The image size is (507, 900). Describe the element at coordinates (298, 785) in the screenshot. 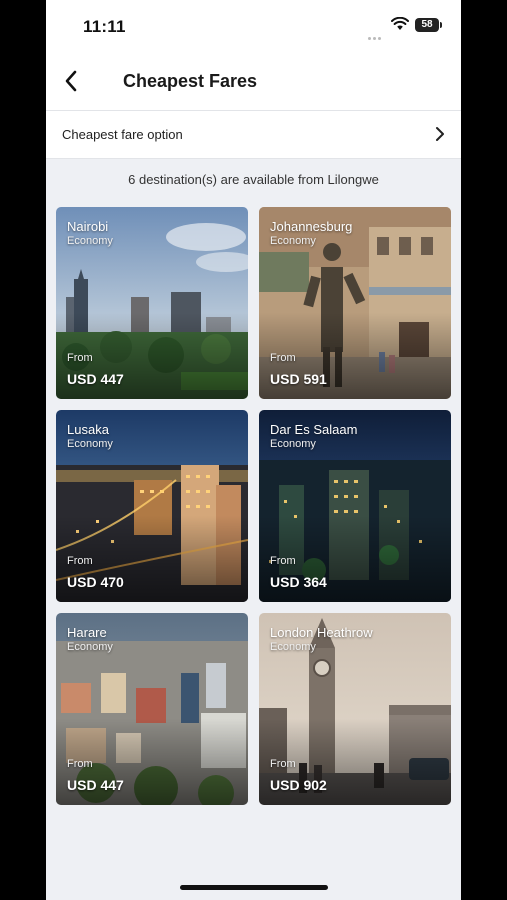

I see `destination-price: USD 902` at that location.